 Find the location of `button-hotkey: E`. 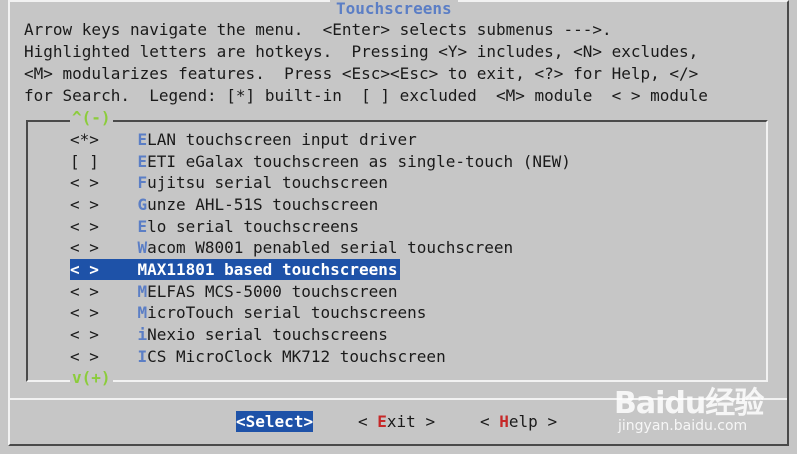

button-hotkey: E is located at coordinates (382, 421).